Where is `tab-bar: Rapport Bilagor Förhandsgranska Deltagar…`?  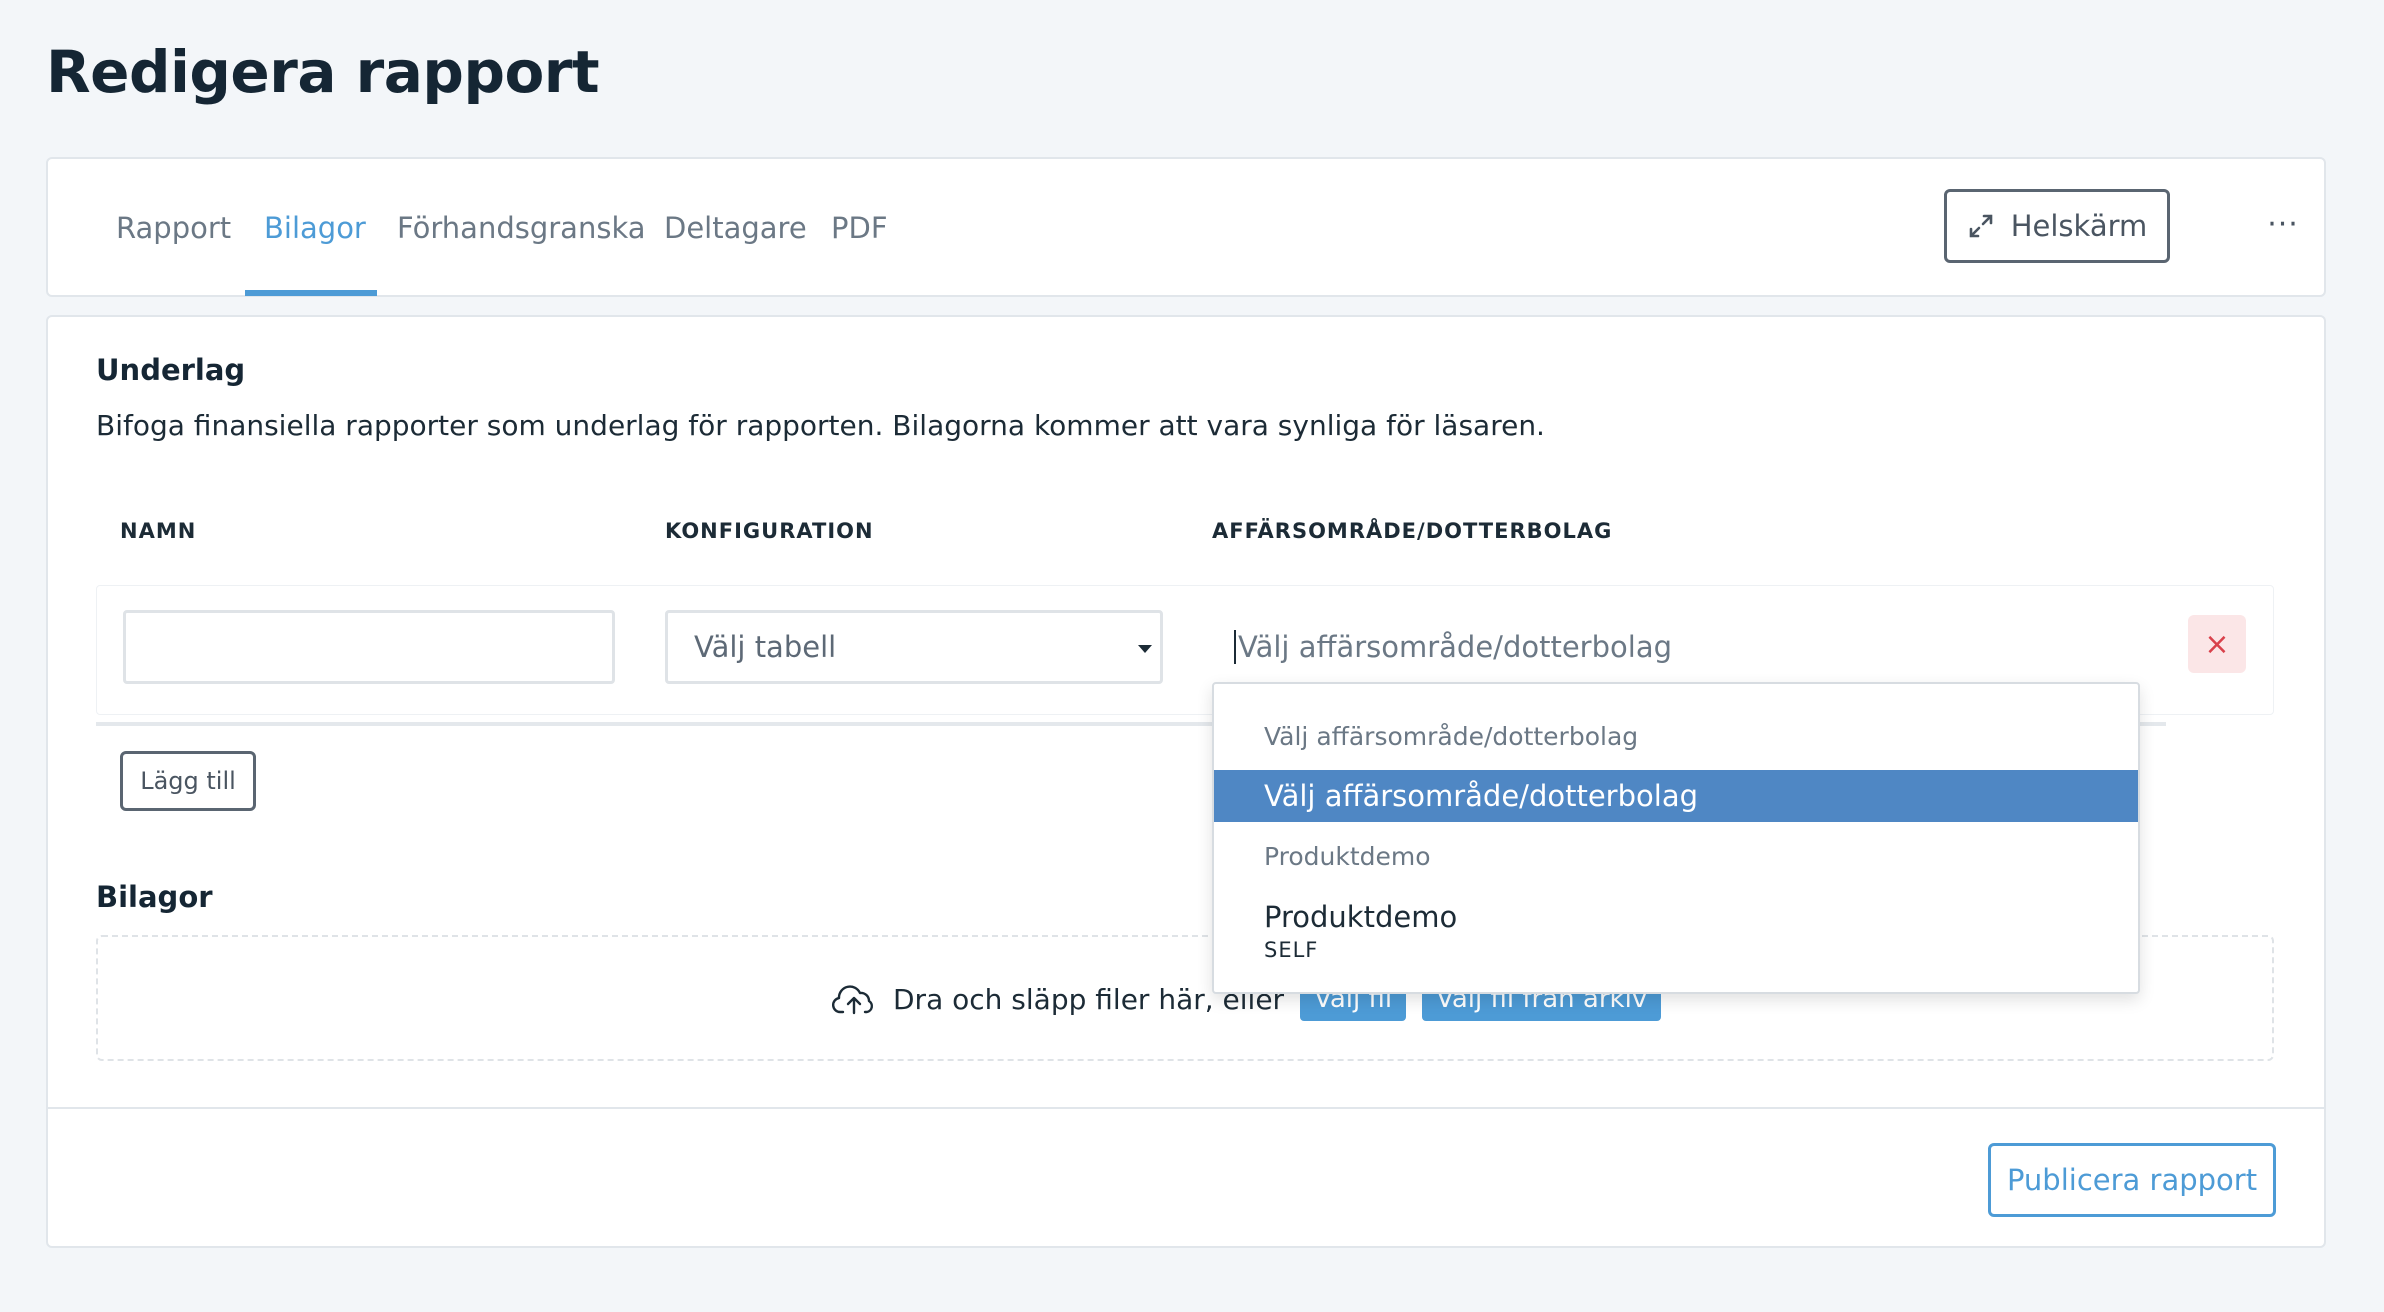 tab-bar: Rapport Bilagor Förhandsgranska Deltagar… is located at coordinates (1186, 227).